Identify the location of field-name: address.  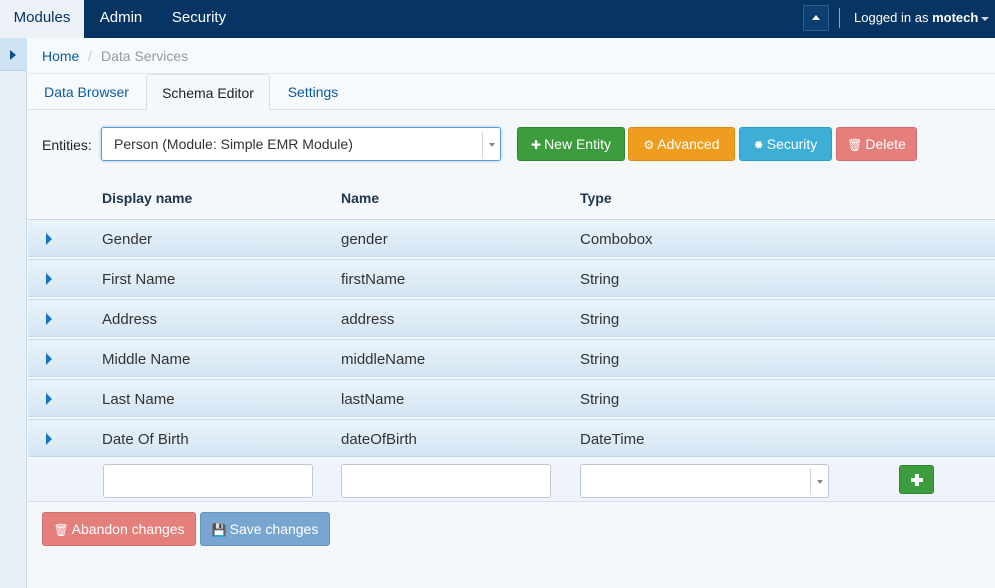
(368, 319).